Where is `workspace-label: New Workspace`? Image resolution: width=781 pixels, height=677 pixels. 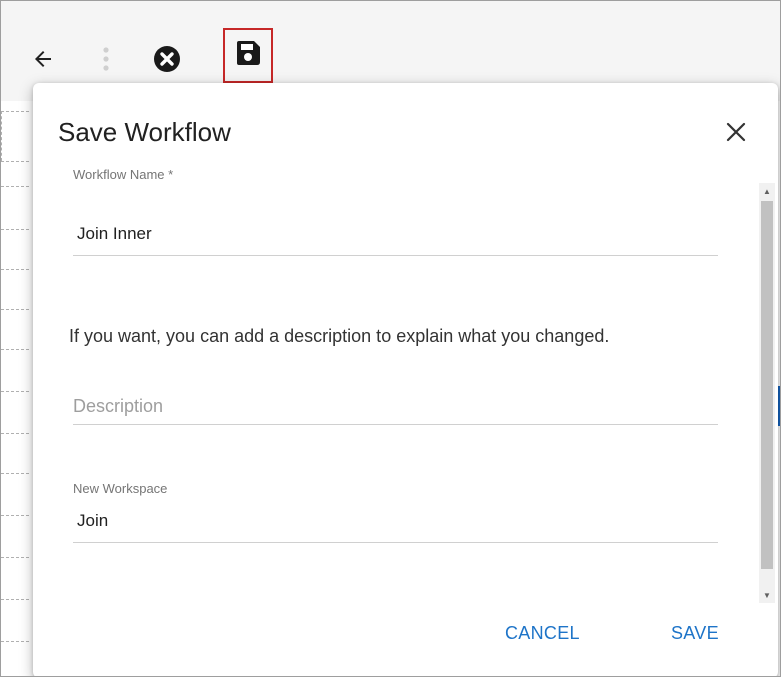
workspace-label: New Workspace is located at coordinates (120, 488).